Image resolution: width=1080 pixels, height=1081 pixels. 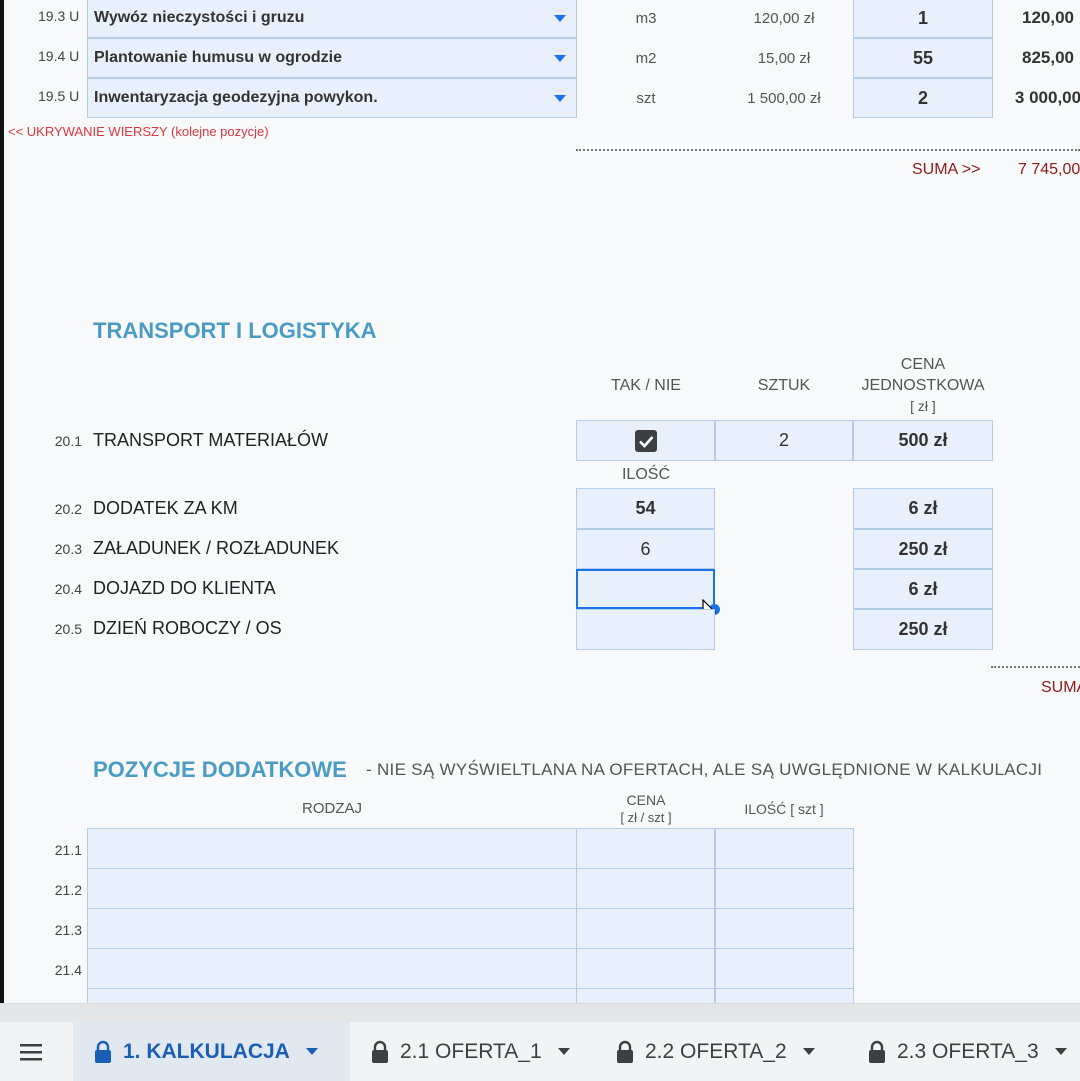 What do you see at coordinates (220, 769) in the screenshot?
I see `section-title-extra: POZYCJE DODATKOWE` at bounding box center [220, 769].